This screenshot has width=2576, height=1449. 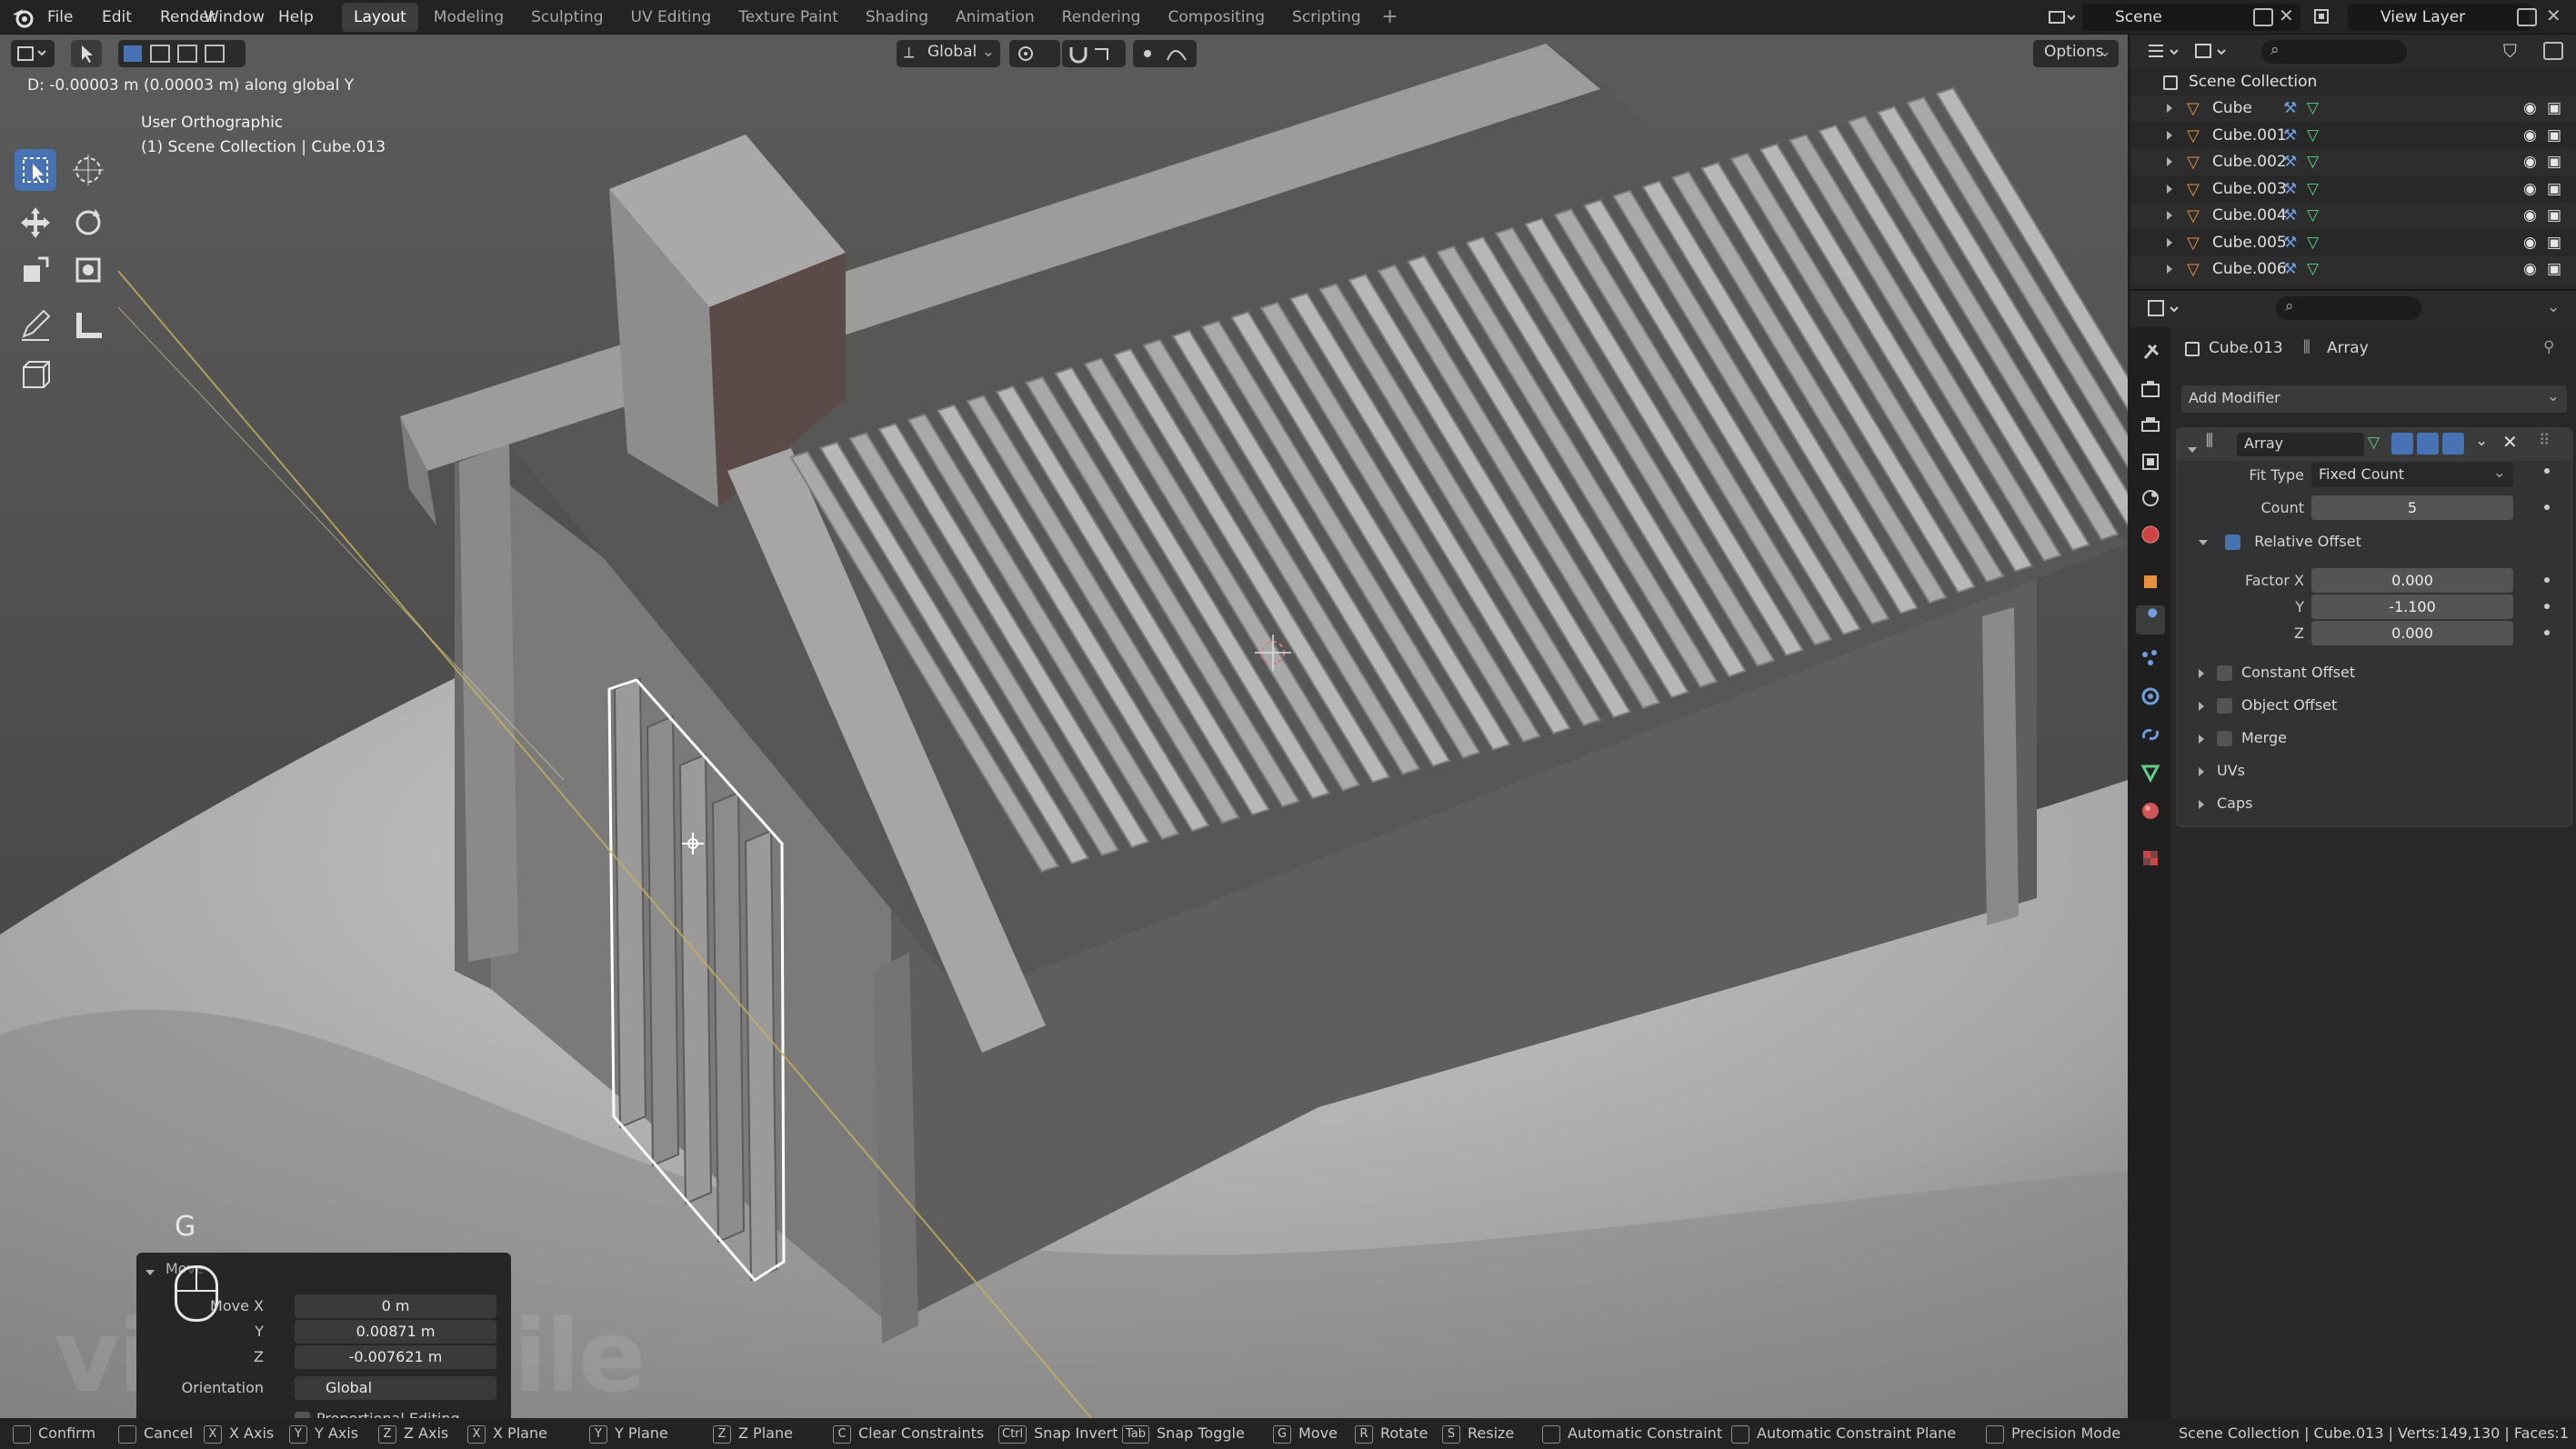 I want to click on blender-logo-icon, so click(x=23, y=17).